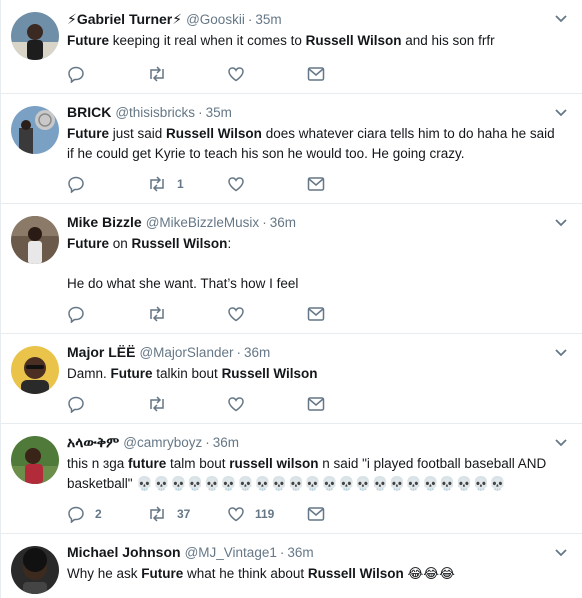 Image resolution: width=582 pixels, height=598 pixels. I want to click on display-name: Michael Johnson, so click(124, 552).